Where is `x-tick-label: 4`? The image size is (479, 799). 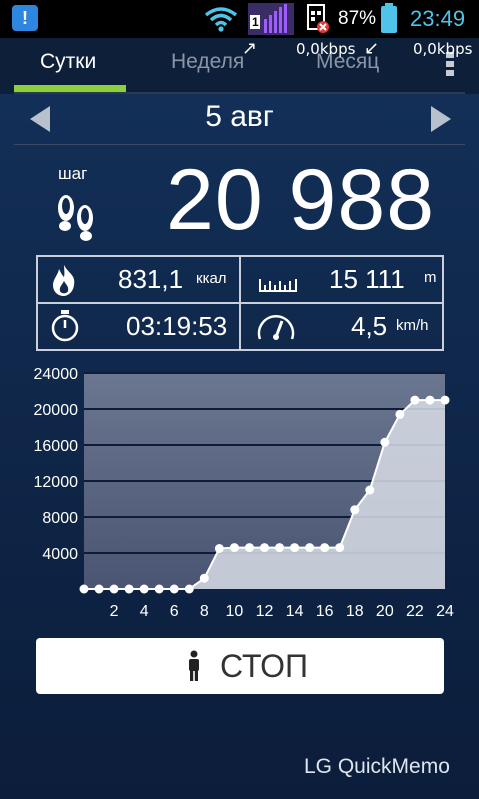 x-tick-label: 4 is located at coordinates (144, 611).